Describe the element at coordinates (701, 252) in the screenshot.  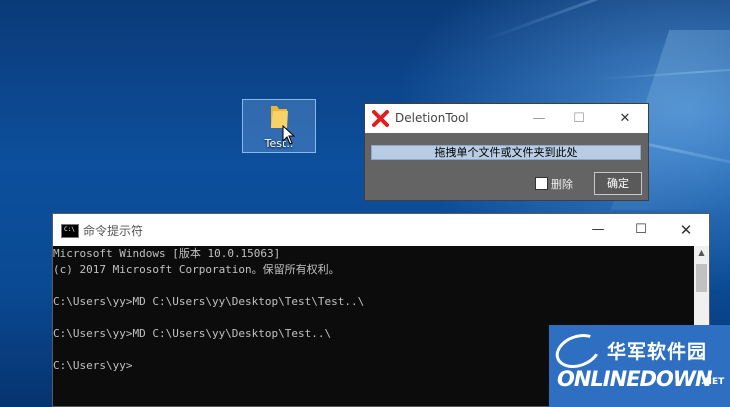
I see `scroll-up-arrow-icon: ▲` at that location.